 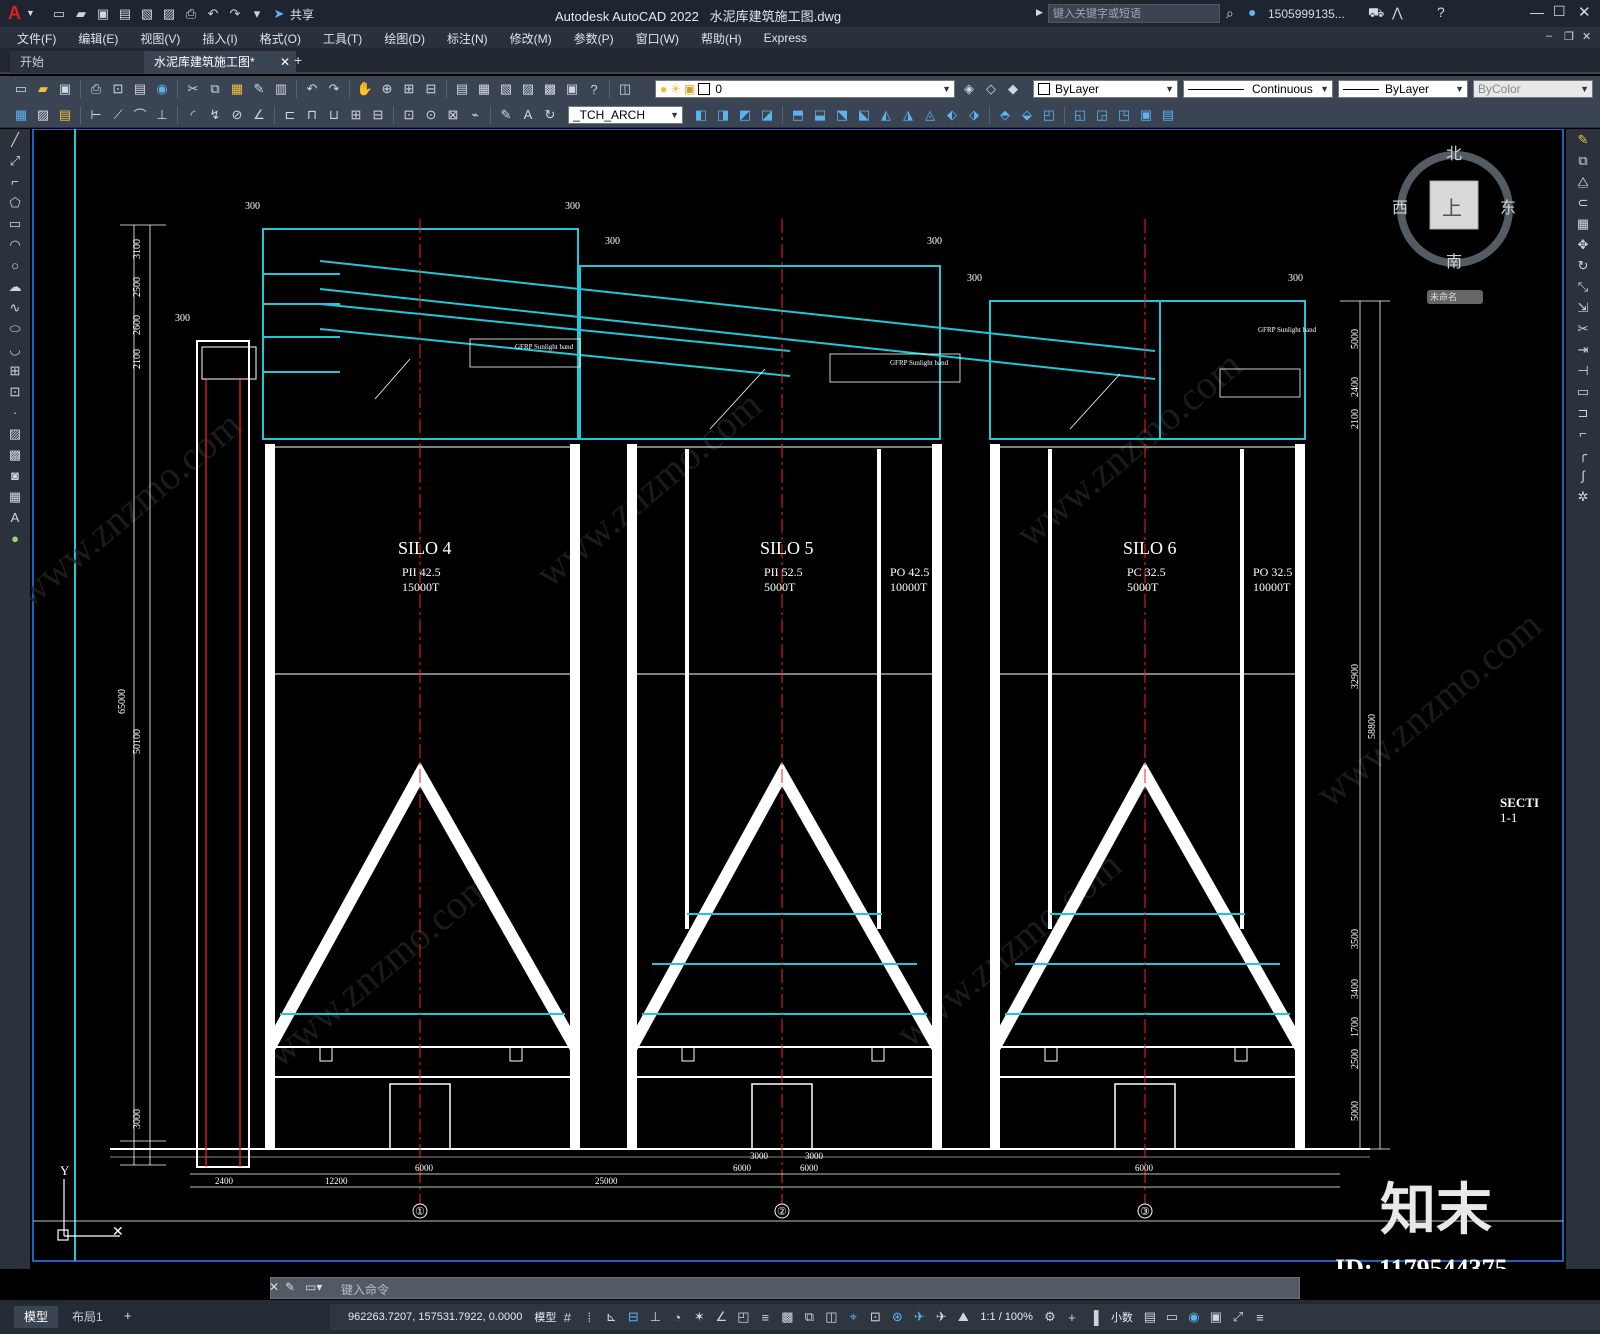 I want to click on search-icon: ⌕, so click(x=1230, y=13).